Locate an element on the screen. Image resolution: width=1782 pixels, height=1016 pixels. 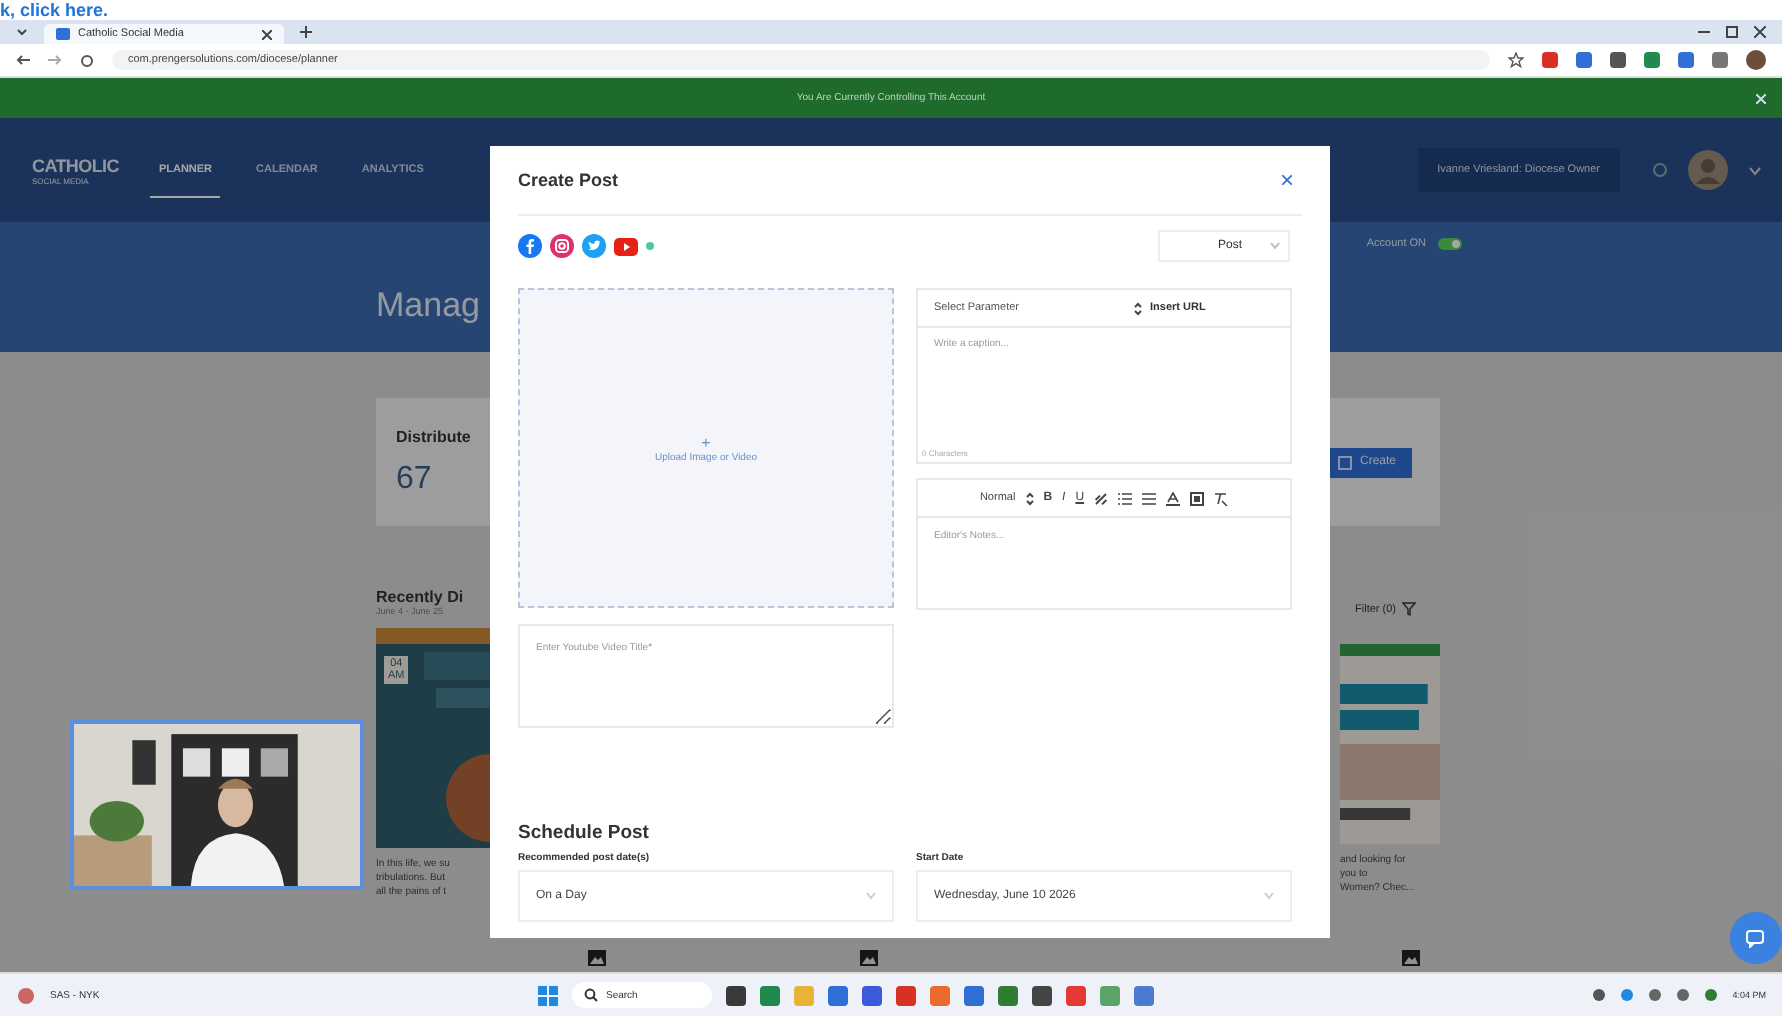
minimize-icon is located at coordinates (1704, 32).